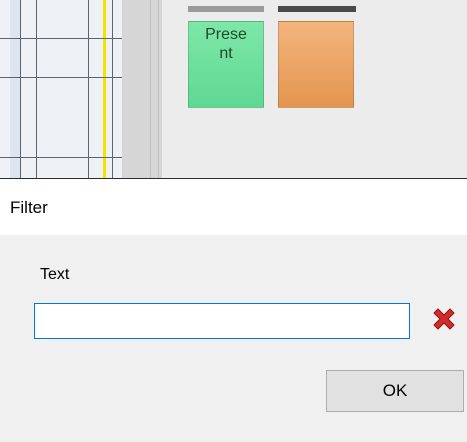 Image resolution: width=467 pixels, height=442 pixels. I want to click on tile-orange, so click(316, 64).